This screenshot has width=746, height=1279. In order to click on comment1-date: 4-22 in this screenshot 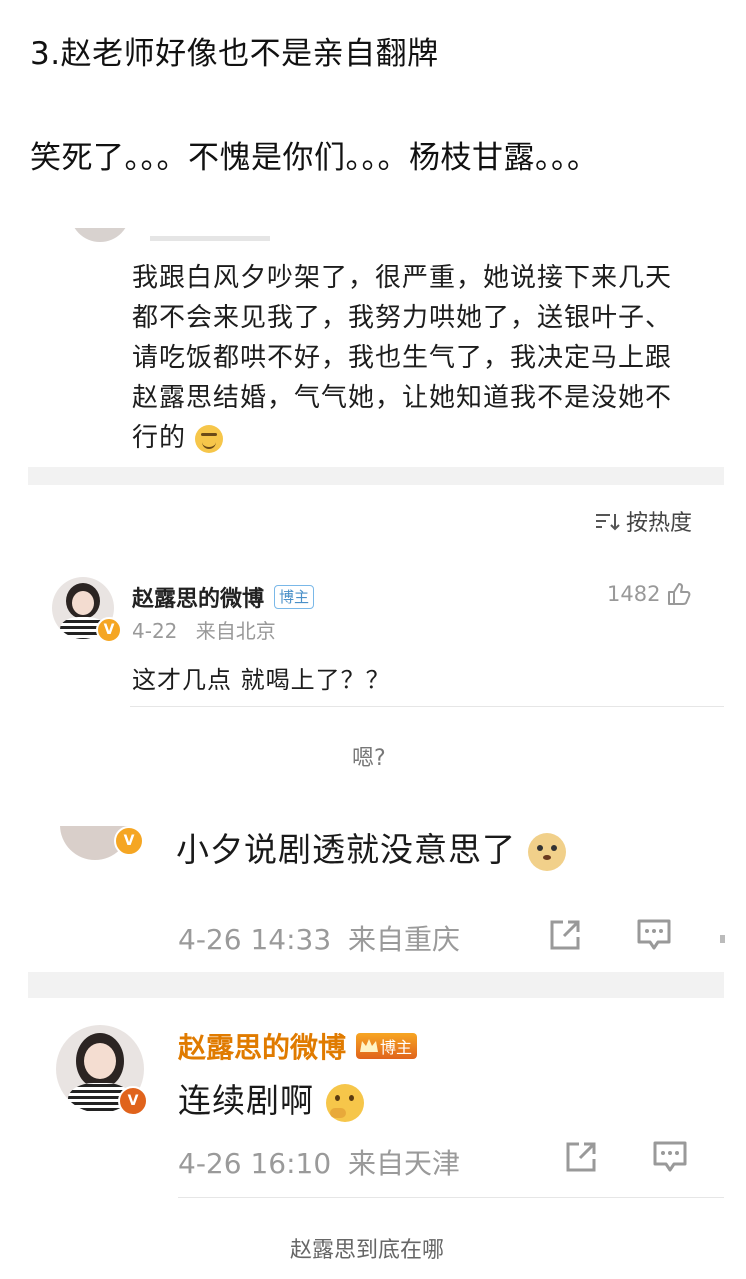, I will do `click(155, 631)`.